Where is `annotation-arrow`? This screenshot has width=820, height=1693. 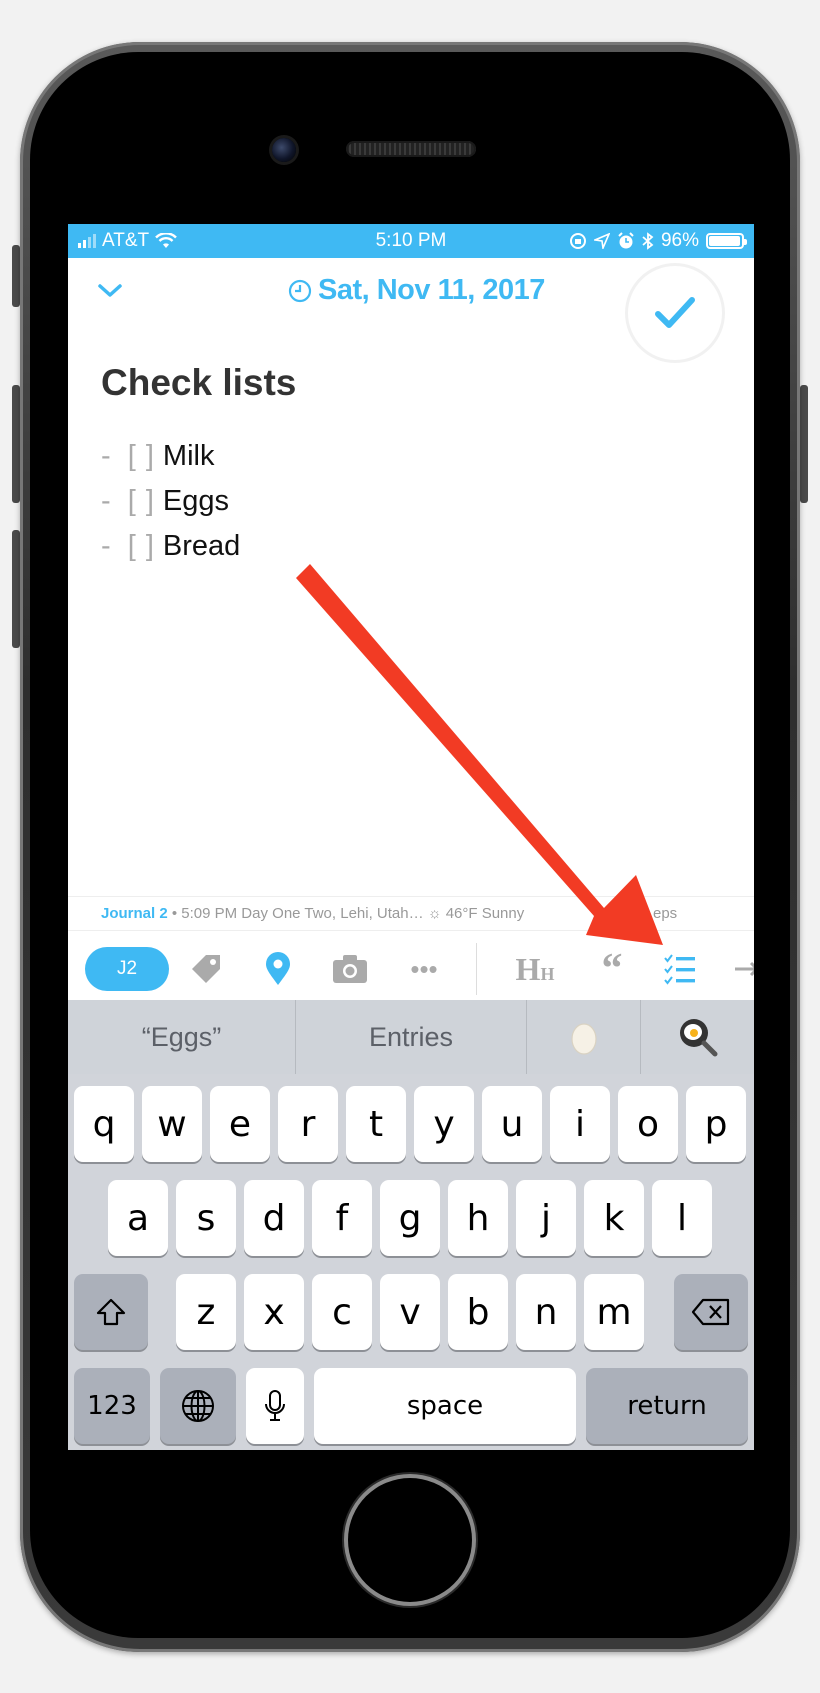 annotation-arrow is located at coordinates (479, 754).